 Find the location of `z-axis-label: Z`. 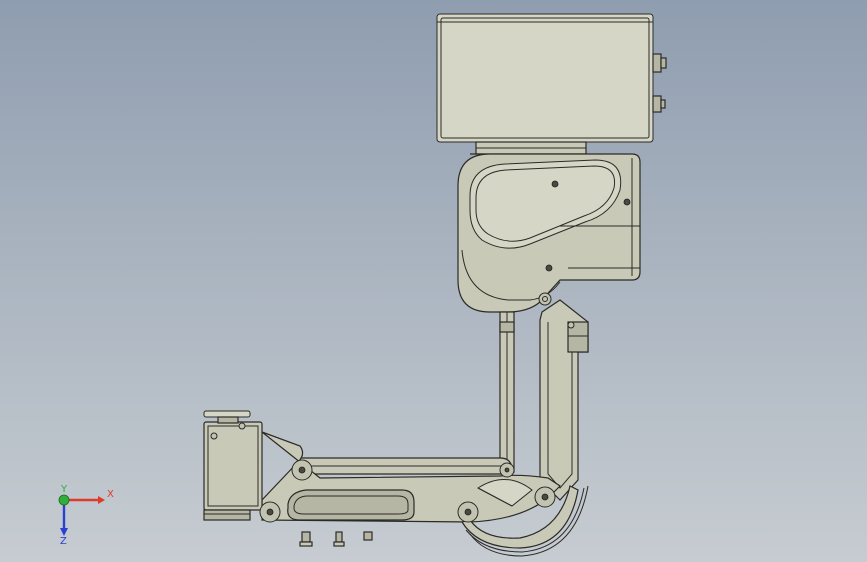

z-axis-label: Z is located at coordinates (63, 540).